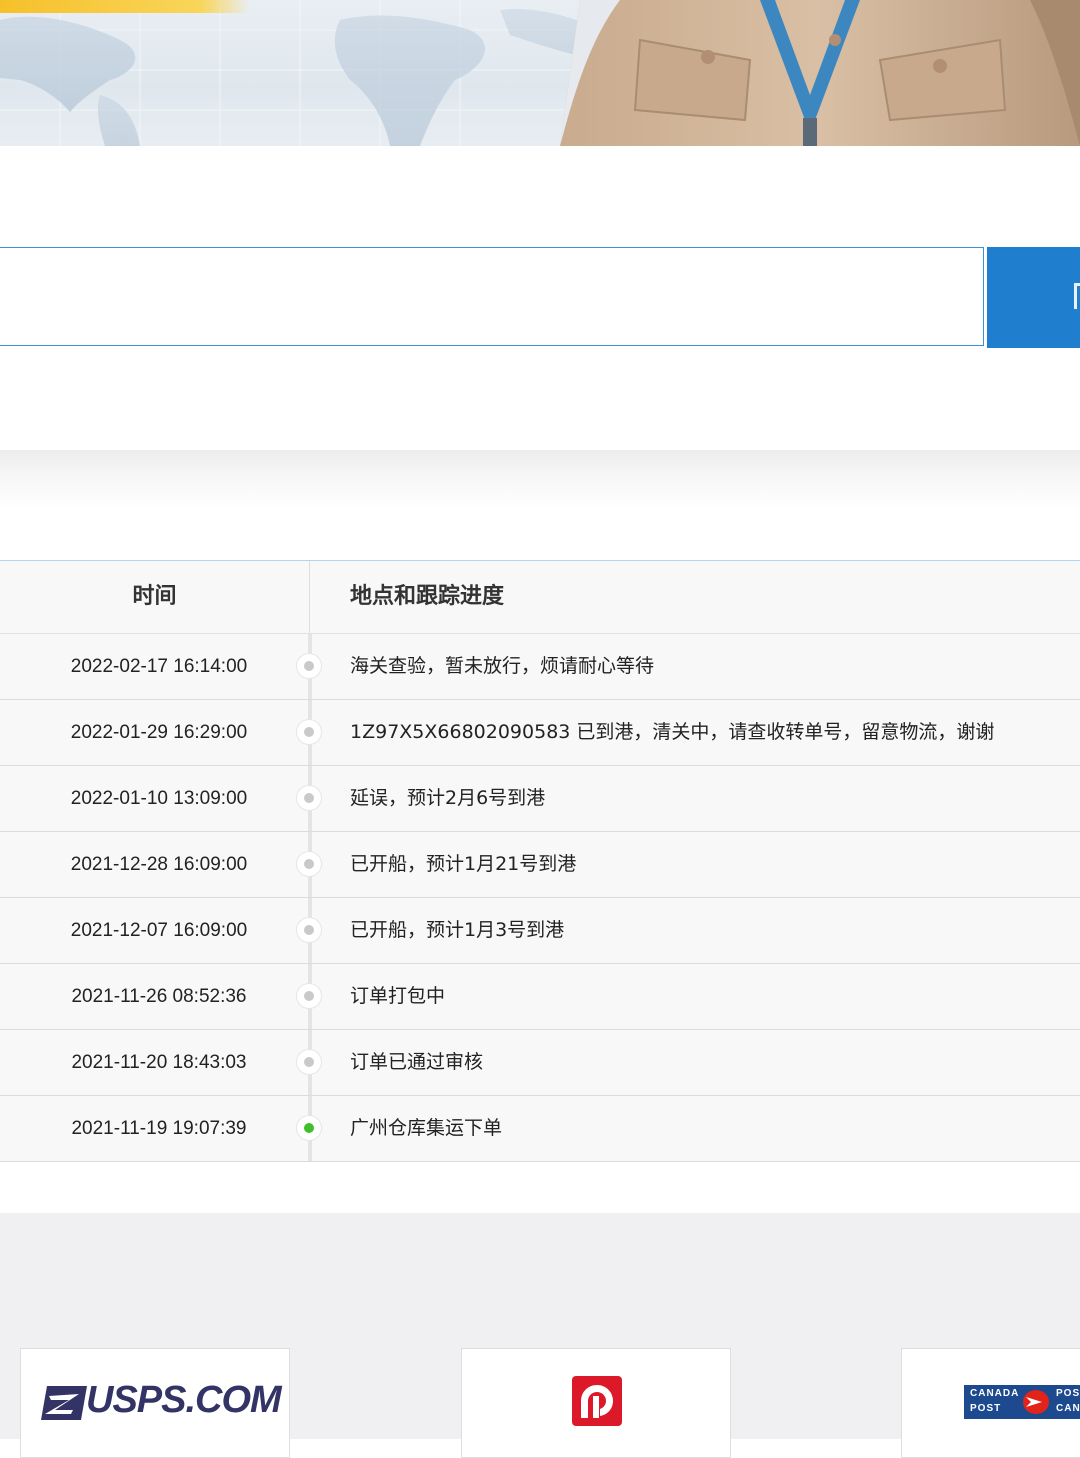 Image resolution: width=1080 pixels, height=1458 pixels. What do you see at coordinates (448, 798) in the screenshot?
I see `event-description: 延误，预计2月6号到港` at bounding box center [448, 798].